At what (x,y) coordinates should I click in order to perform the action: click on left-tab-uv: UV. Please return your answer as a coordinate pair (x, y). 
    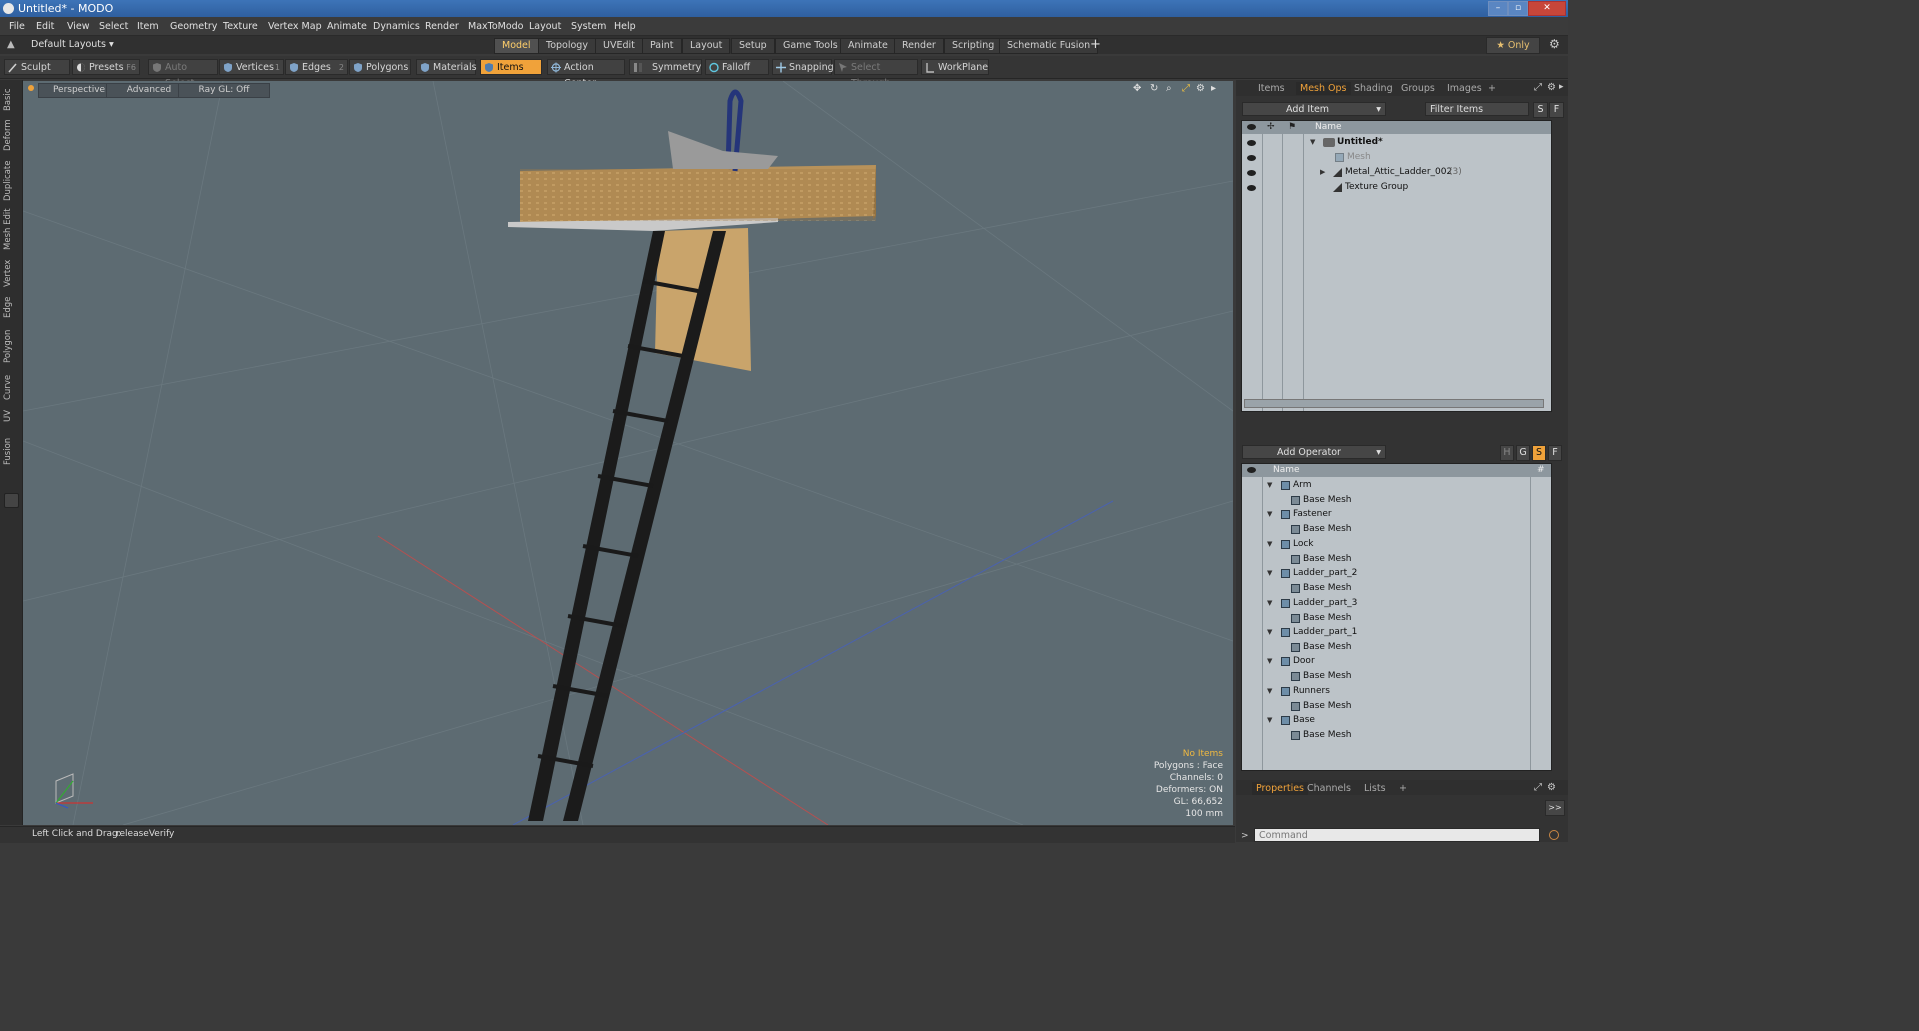
    Looking at the image, I should click on (10, 416).